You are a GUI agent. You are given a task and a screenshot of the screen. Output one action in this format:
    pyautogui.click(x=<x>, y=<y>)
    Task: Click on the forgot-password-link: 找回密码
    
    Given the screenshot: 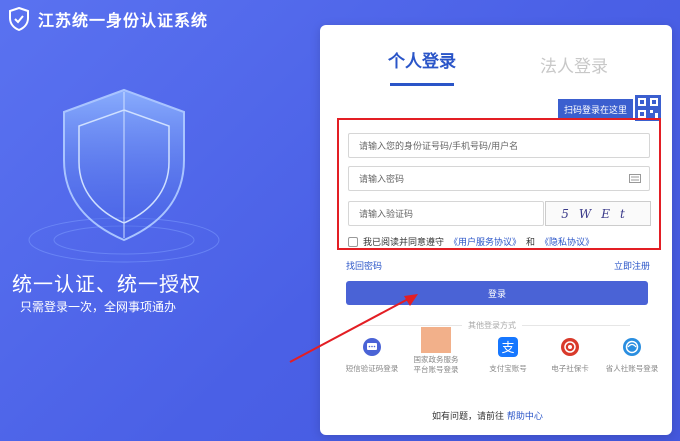 What is the action you would take?
    pyautogui.click(x=364, y=265)
    